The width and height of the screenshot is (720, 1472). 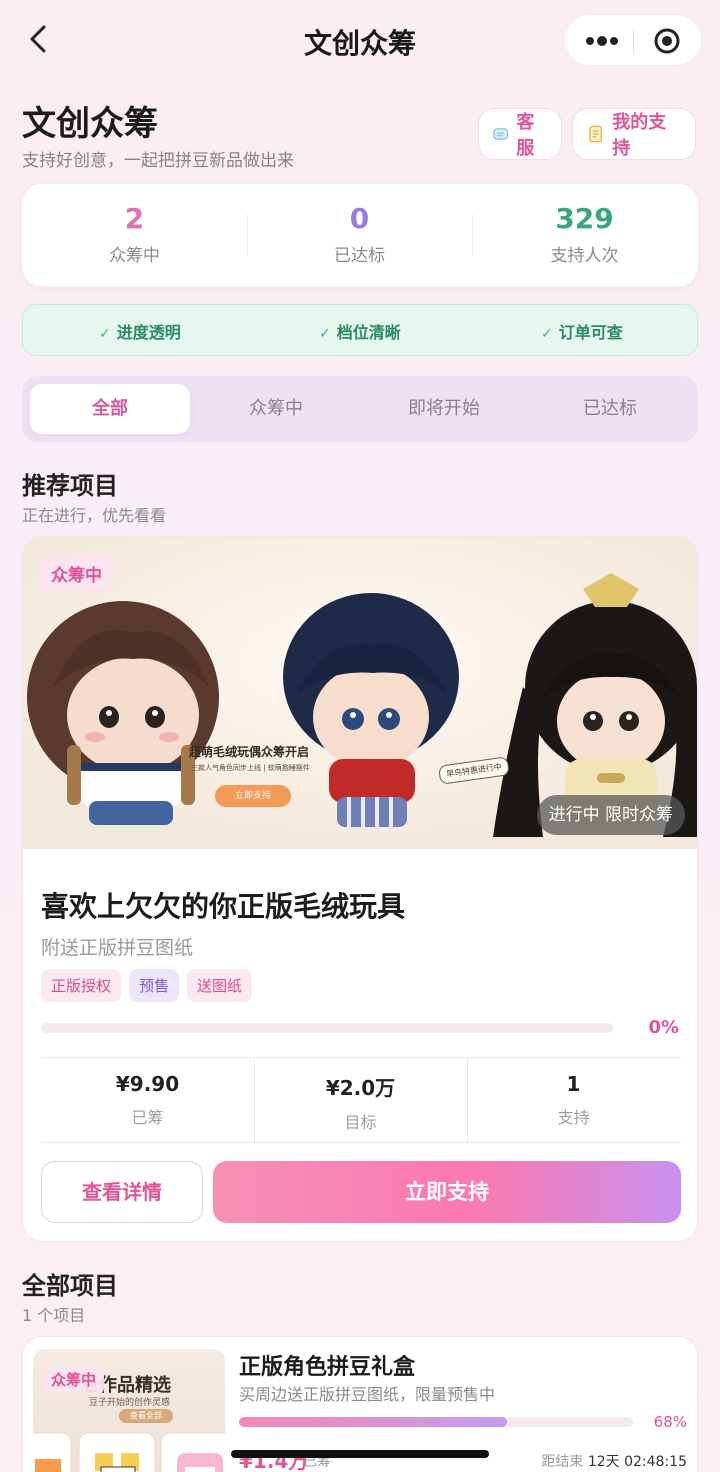 I want to click on chat-bubble-icon, so click(x=501, y=134).